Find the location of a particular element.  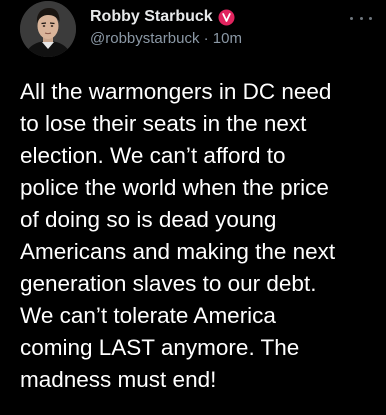

handle: @robbystarbuck is located at coordinates (144, 38).